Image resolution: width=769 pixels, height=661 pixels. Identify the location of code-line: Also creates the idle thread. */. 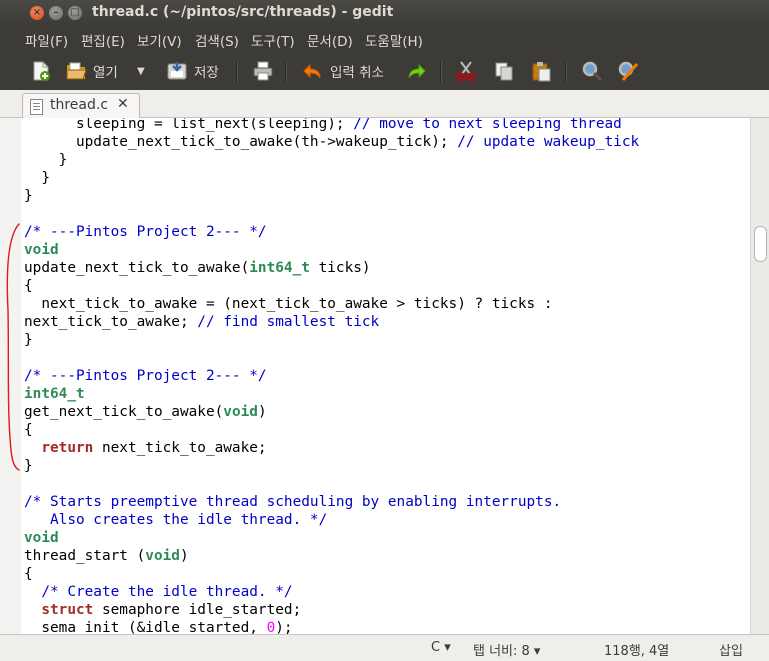
(175, 520).